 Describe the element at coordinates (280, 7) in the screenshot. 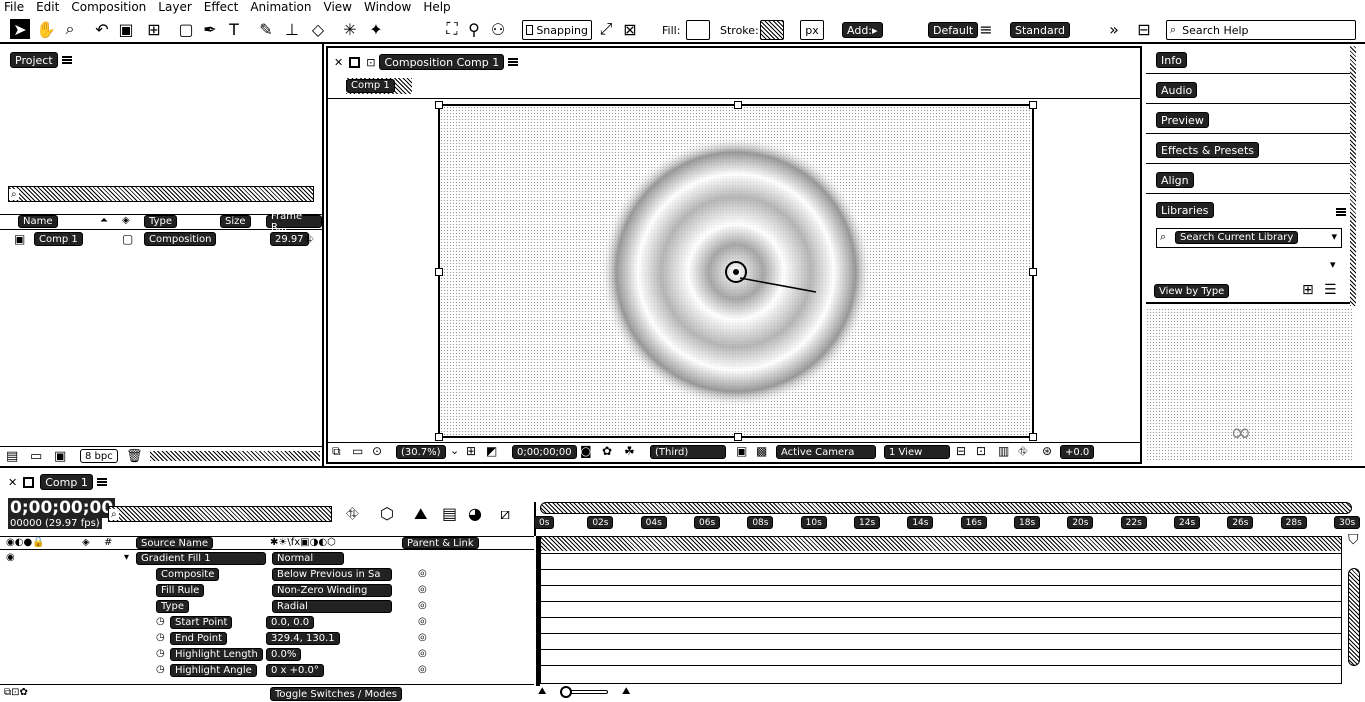

I see `menu-animation: Animation` at that location.